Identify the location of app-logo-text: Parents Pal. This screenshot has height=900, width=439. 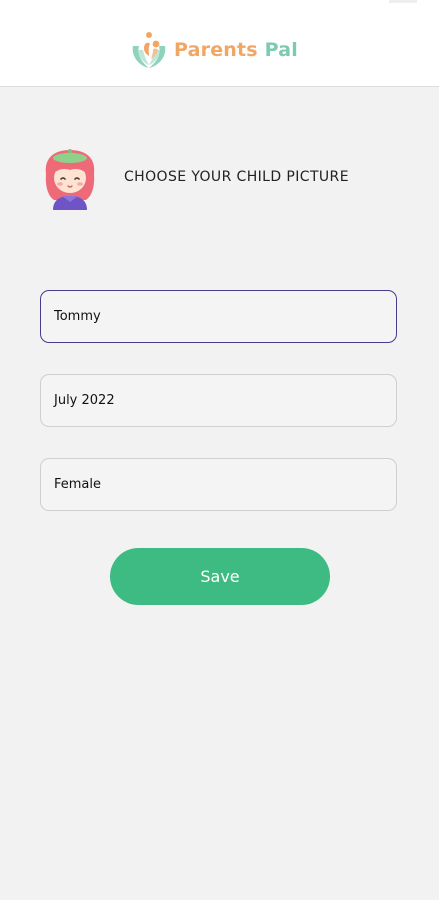
(236, 50).